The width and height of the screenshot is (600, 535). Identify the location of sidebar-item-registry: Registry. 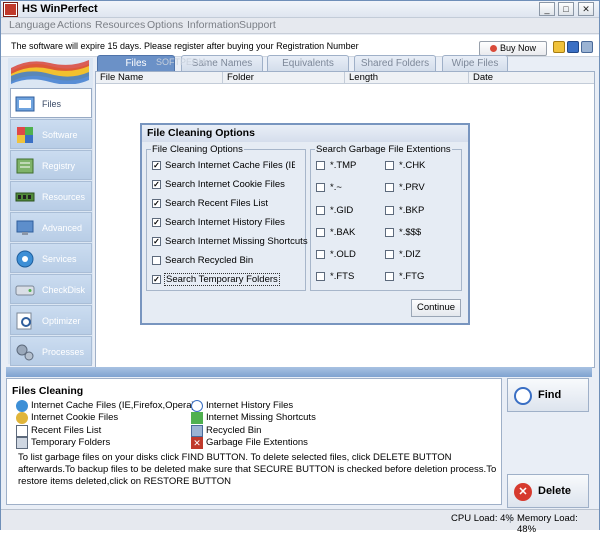
(51, 165).